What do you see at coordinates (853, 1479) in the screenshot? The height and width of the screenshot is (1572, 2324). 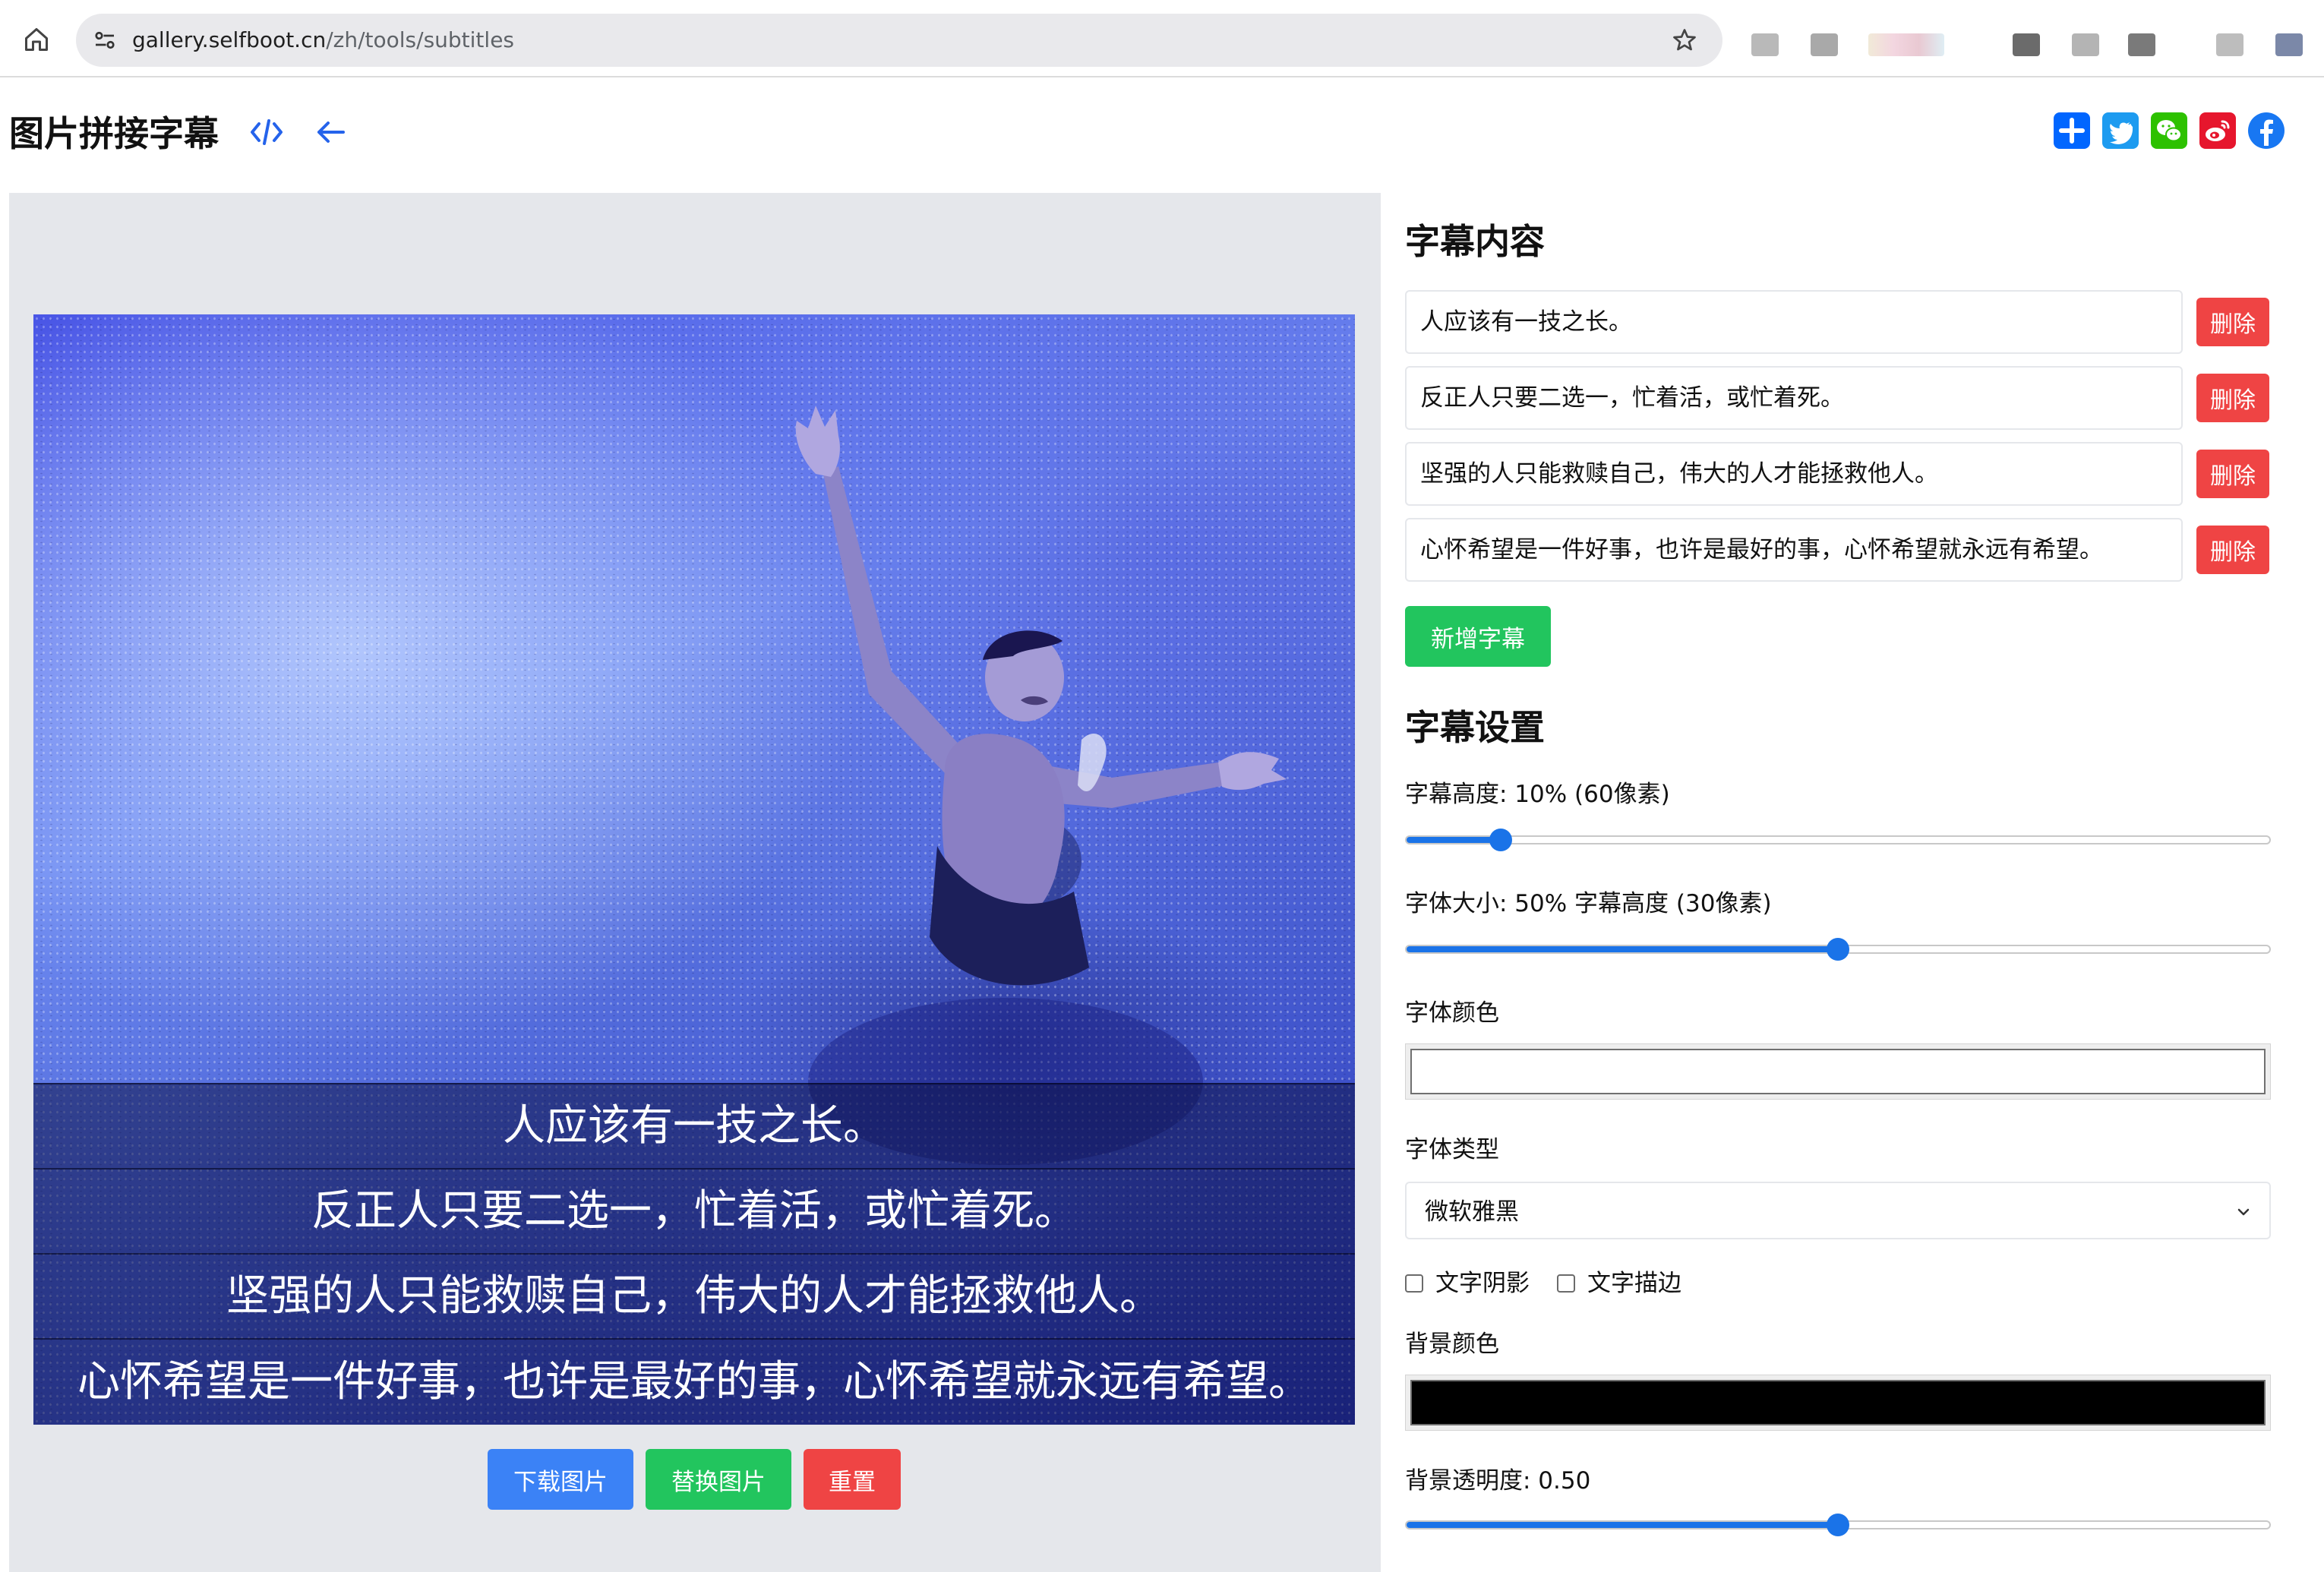 I see `reset-button: 重置` at bounding box center [853, 1479].